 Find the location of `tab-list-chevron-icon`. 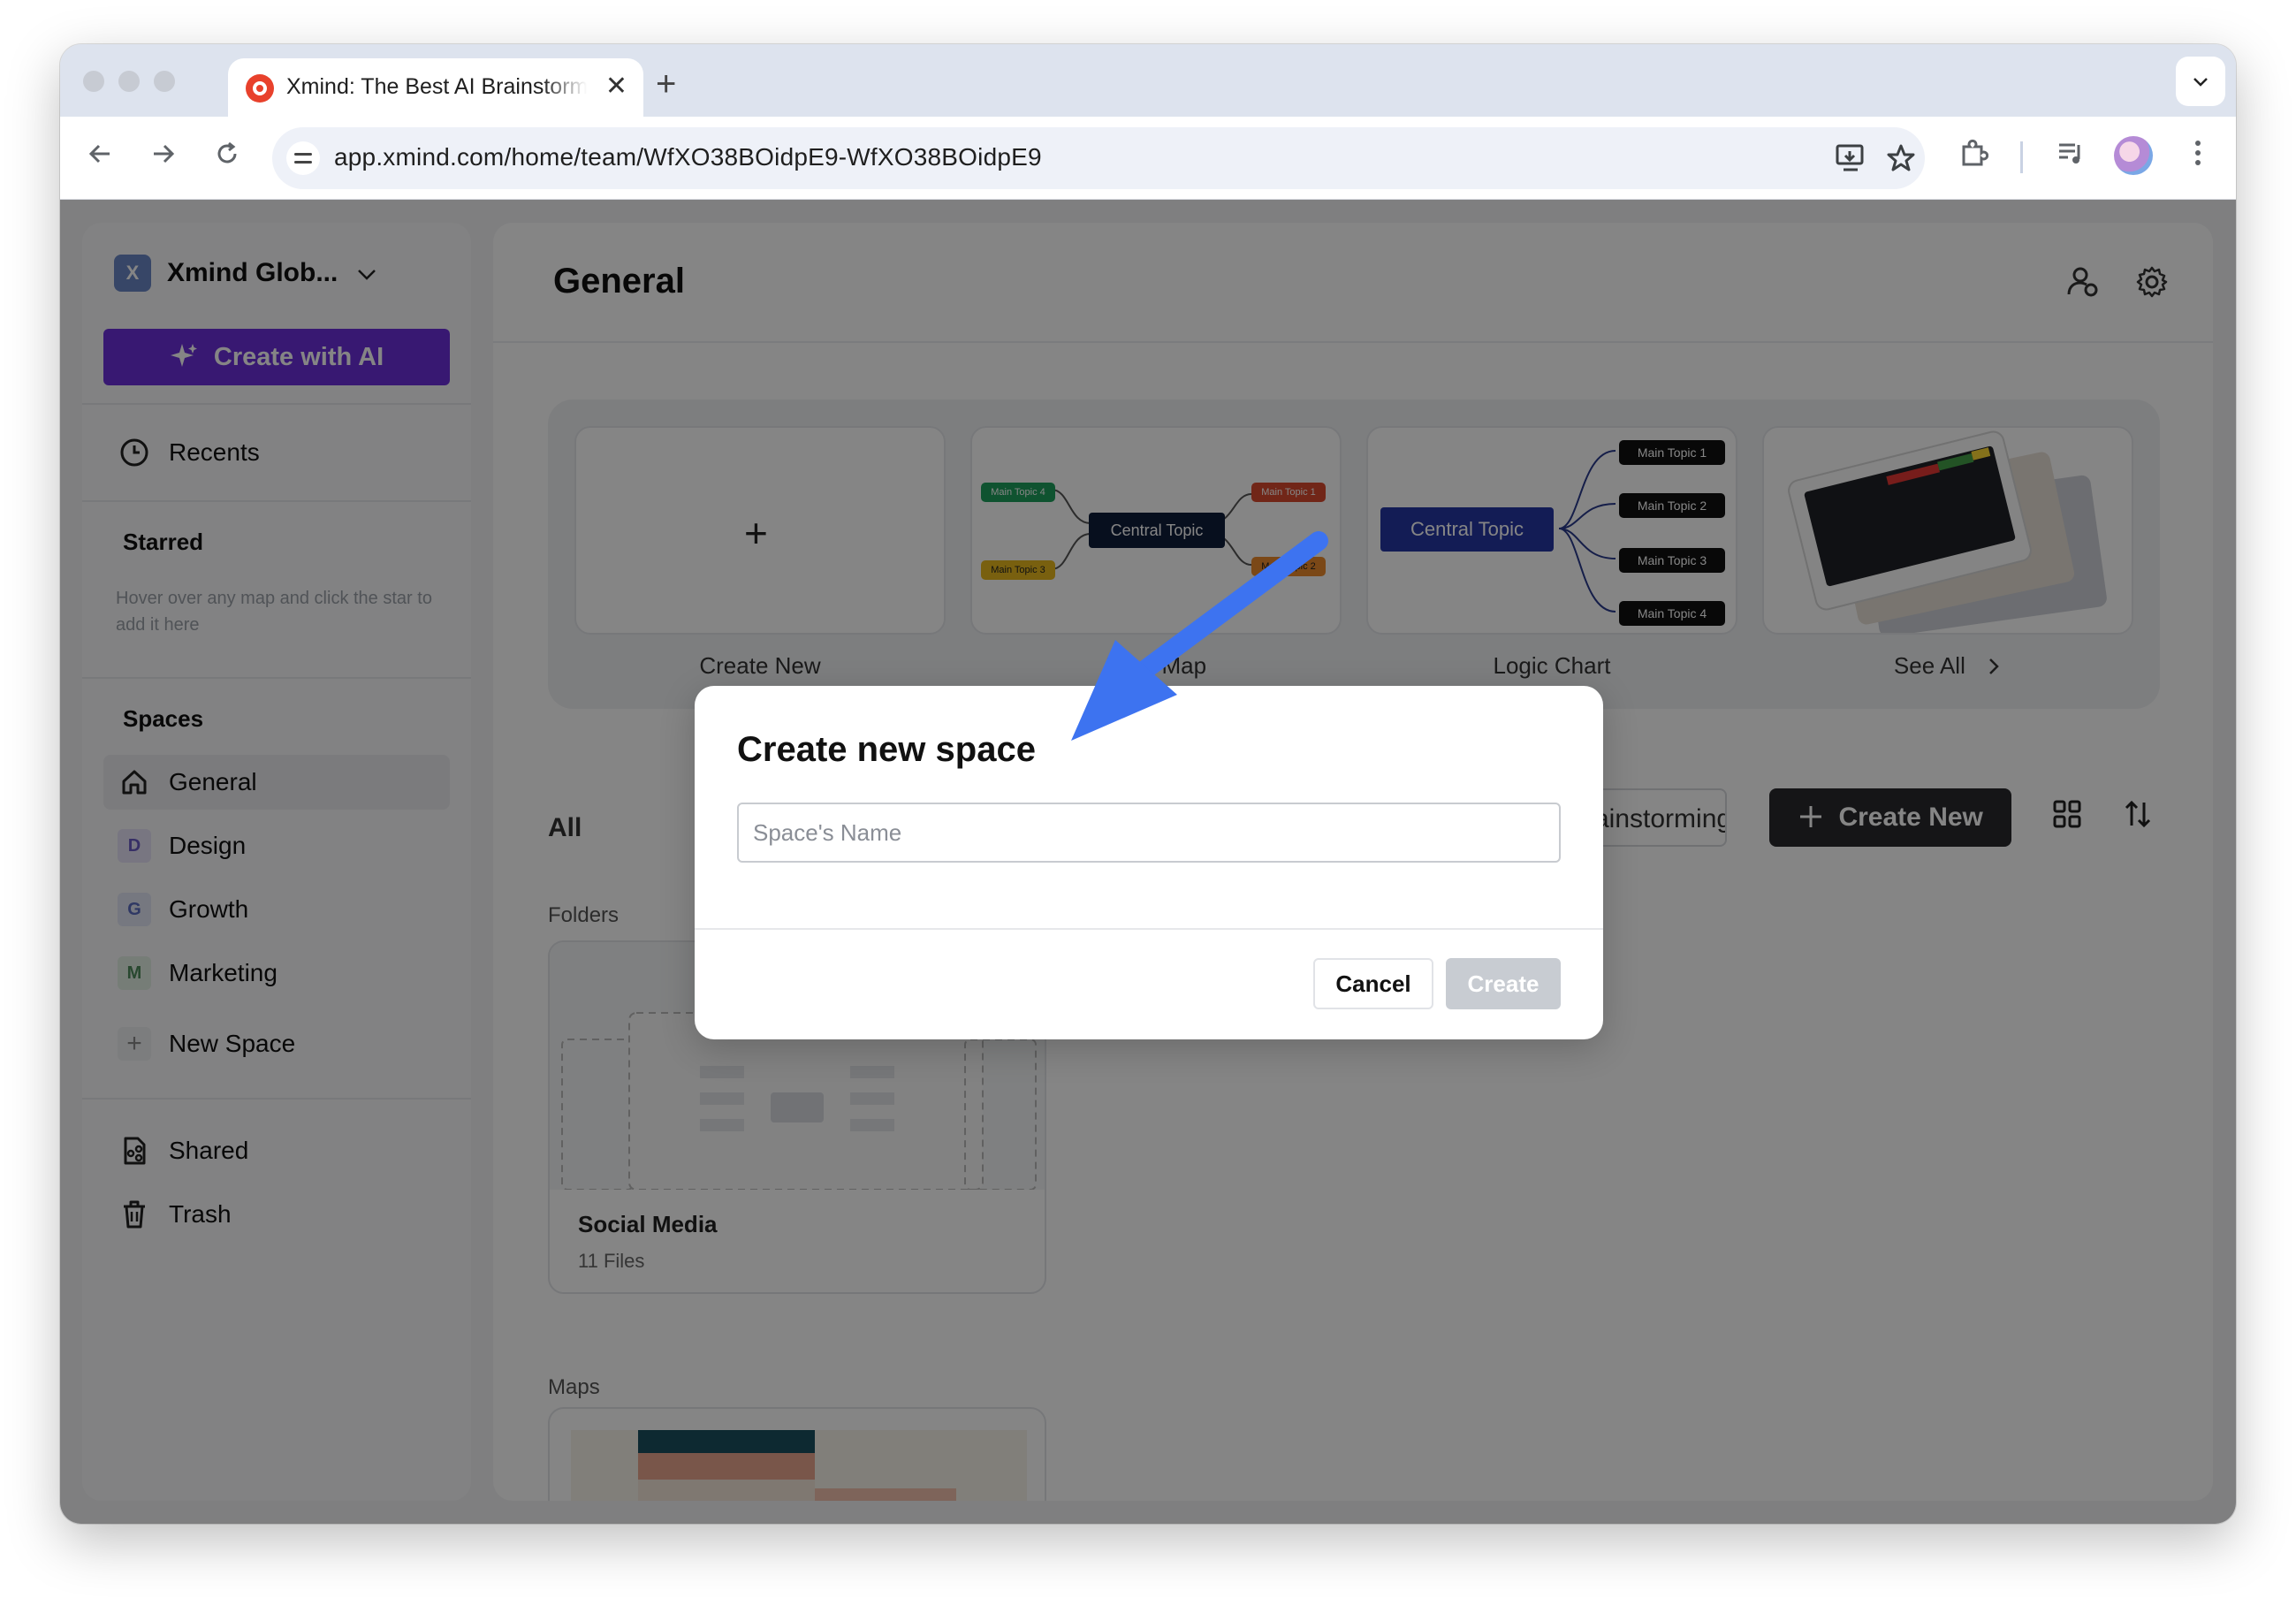

tab-list-chevron-icon is located at coordinates (2200, 81).